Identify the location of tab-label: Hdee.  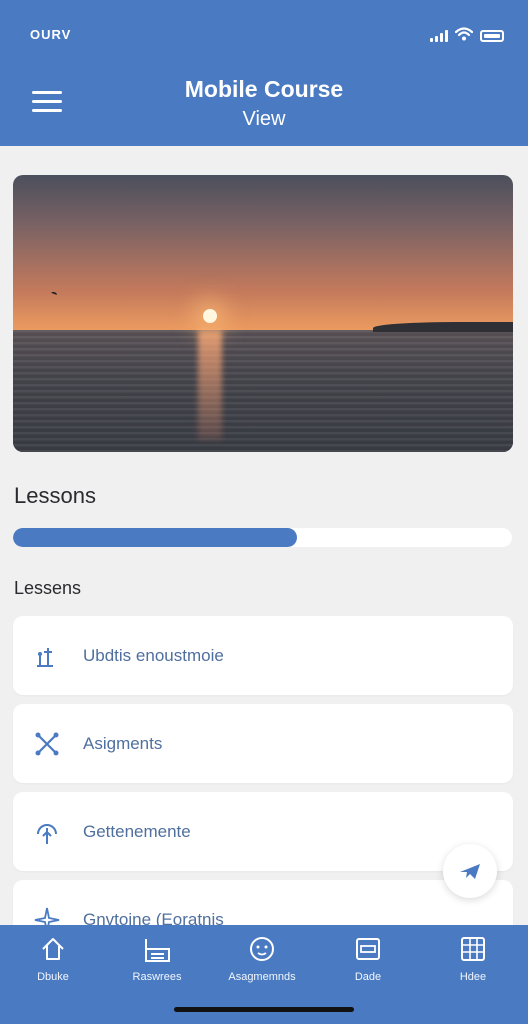
(473, 977).